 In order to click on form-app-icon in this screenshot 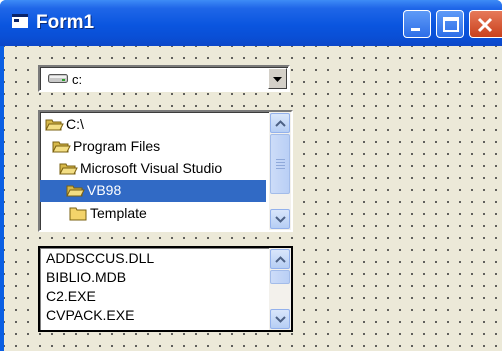, I will do `click(20, 21)`.